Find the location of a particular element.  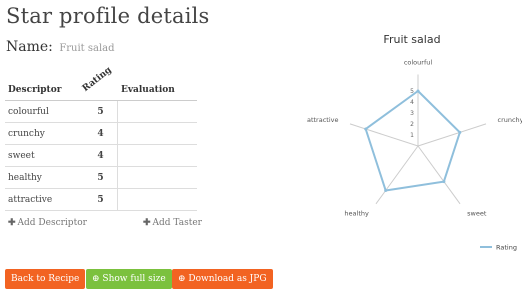

radar-scale-label: 1 is located at coordinates (412, 135).